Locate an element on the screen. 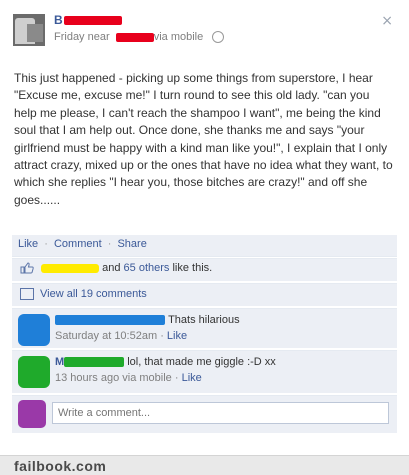  comment-text: Thats hilarious is located at coordinates (204, 320).